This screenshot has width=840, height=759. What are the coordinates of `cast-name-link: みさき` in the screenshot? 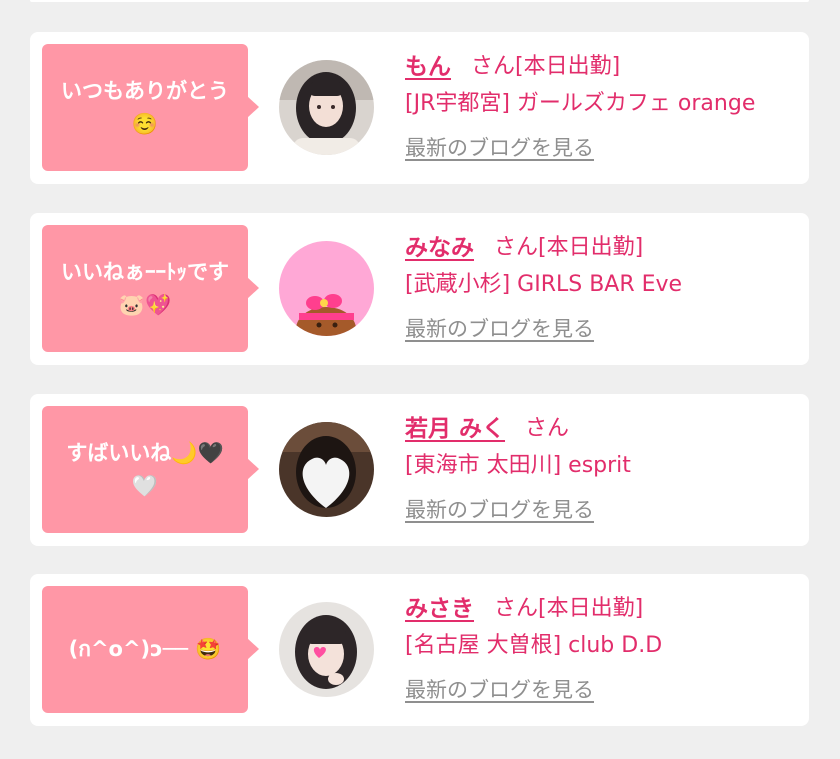 It's located at (439, 606).